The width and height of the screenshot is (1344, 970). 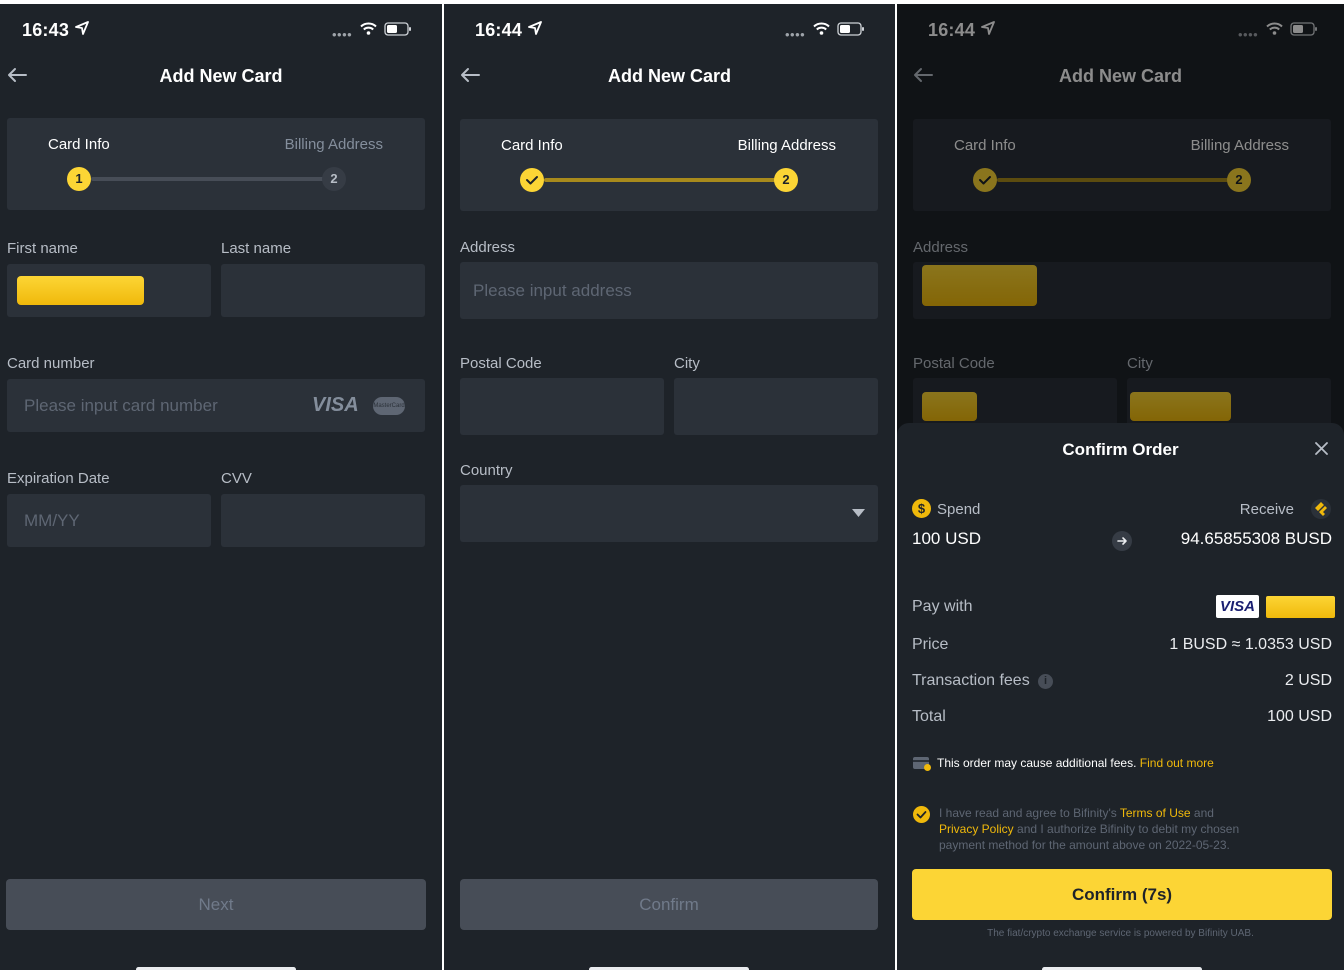 What do you see at coordinates (1028, 813) in the screenshot?
I see `agreement-line-1: I have read and agree to Bifinity's` at bounding box center [1028, 813].